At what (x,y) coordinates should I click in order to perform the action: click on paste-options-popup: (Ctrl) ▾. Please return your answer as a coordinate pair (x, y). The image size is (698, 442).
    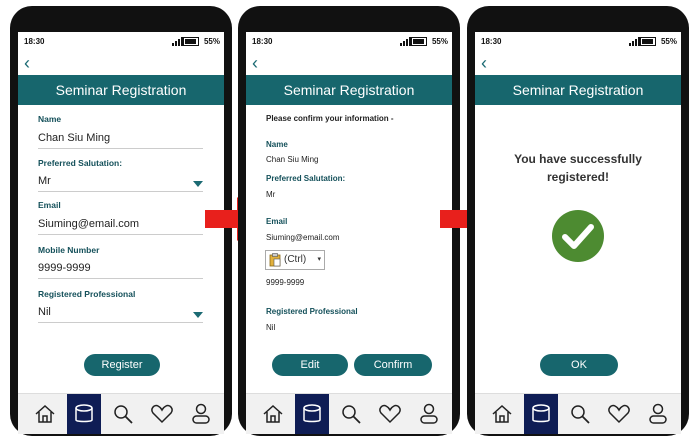
    Looking at the image, I should click on (295, 260).